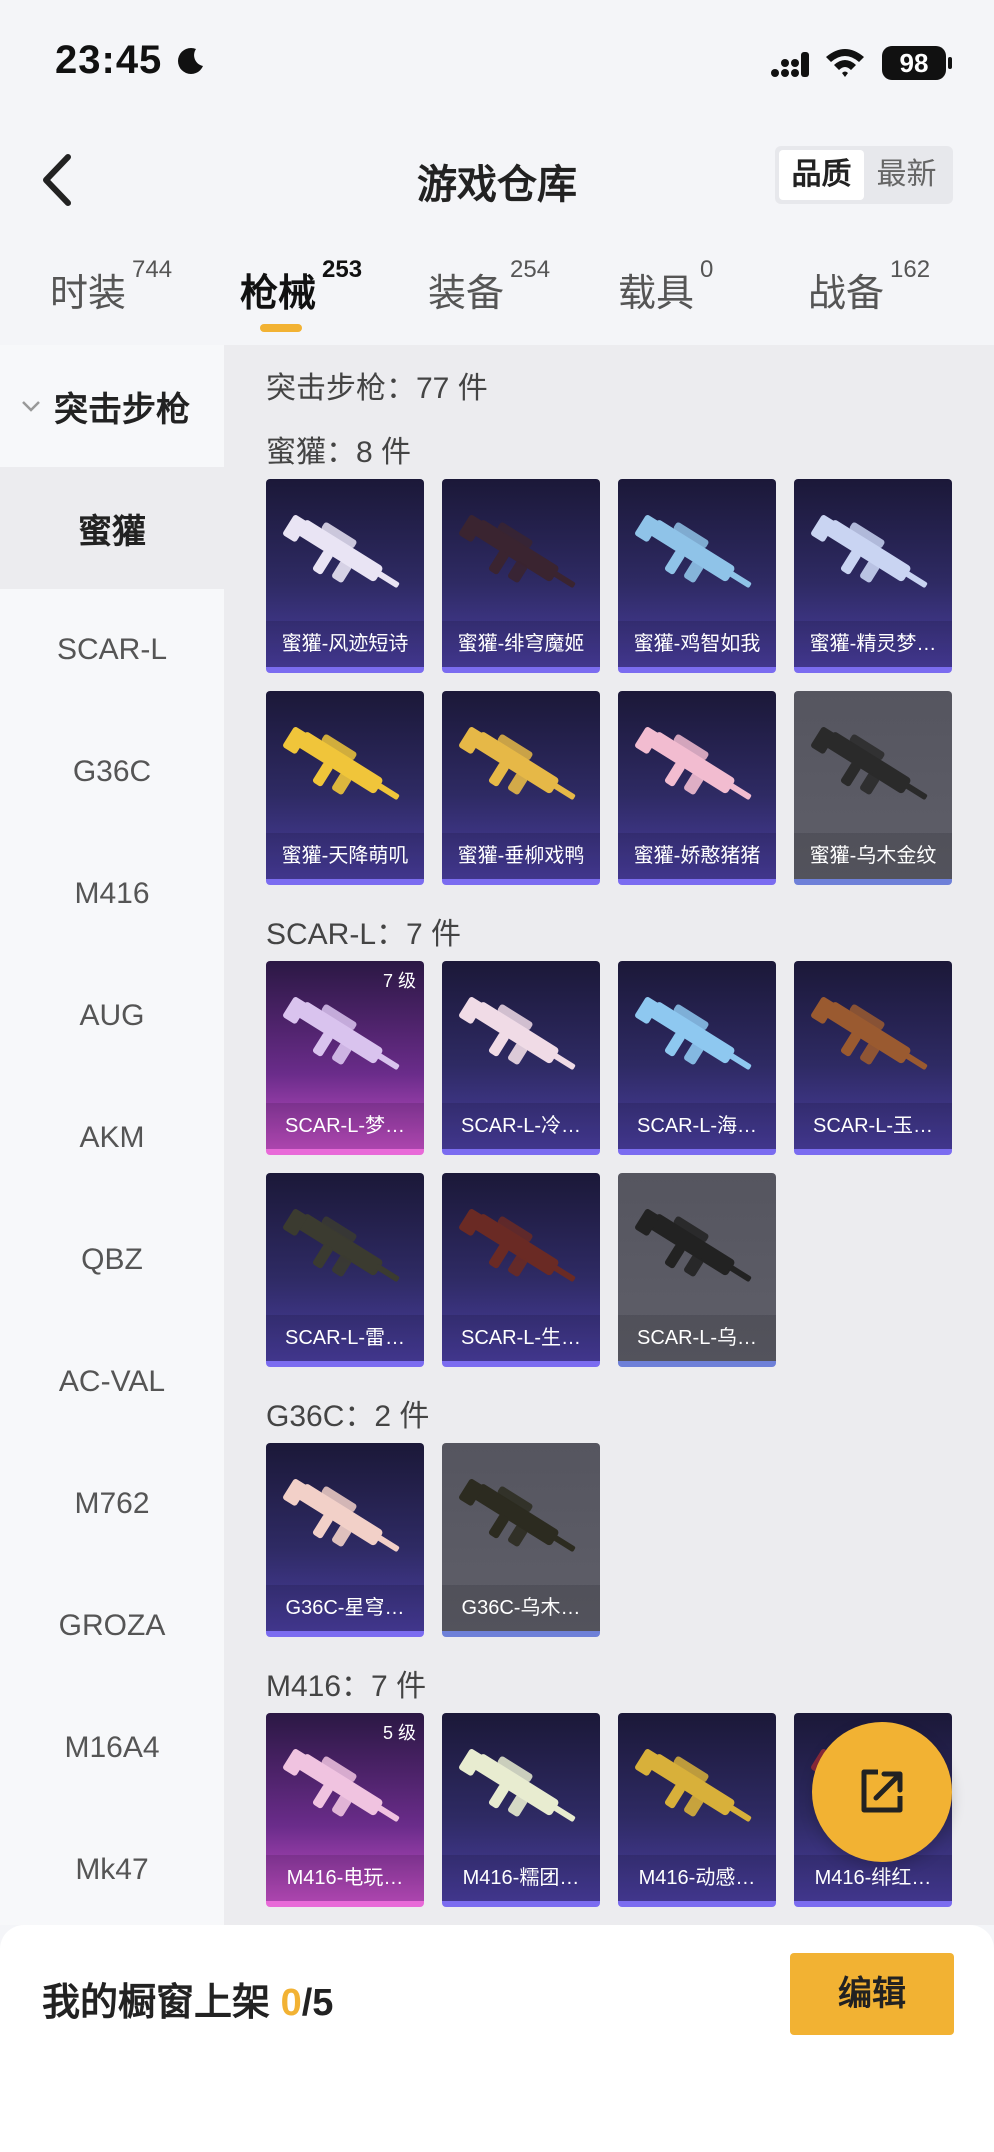 This screenshot has width=994, height=2152. Describe the element at coordinates (112, 650) in the screenshot. I see `sidebar-item: SCAR-L` at that location.